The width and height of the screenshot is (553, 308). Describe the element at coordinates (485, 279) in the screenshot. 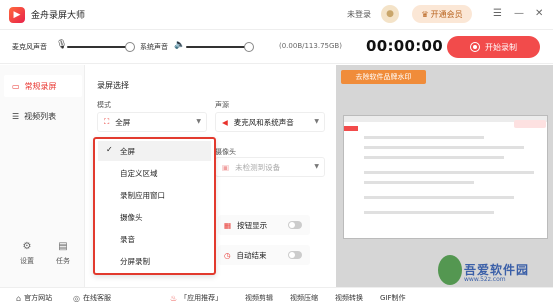

I see `watermark-url: www.52z.com` at that location.